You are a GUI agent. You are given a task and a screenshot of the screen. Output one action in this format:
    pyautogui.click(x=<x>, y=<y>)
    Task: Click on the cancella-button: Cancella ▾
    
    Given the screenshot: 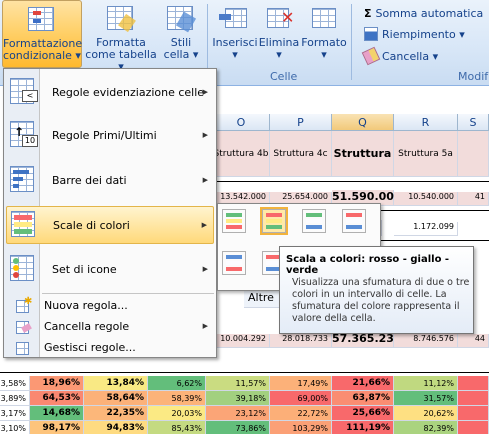 What is the action you would take?
    pyautogui.click(x=400, y=56)
    